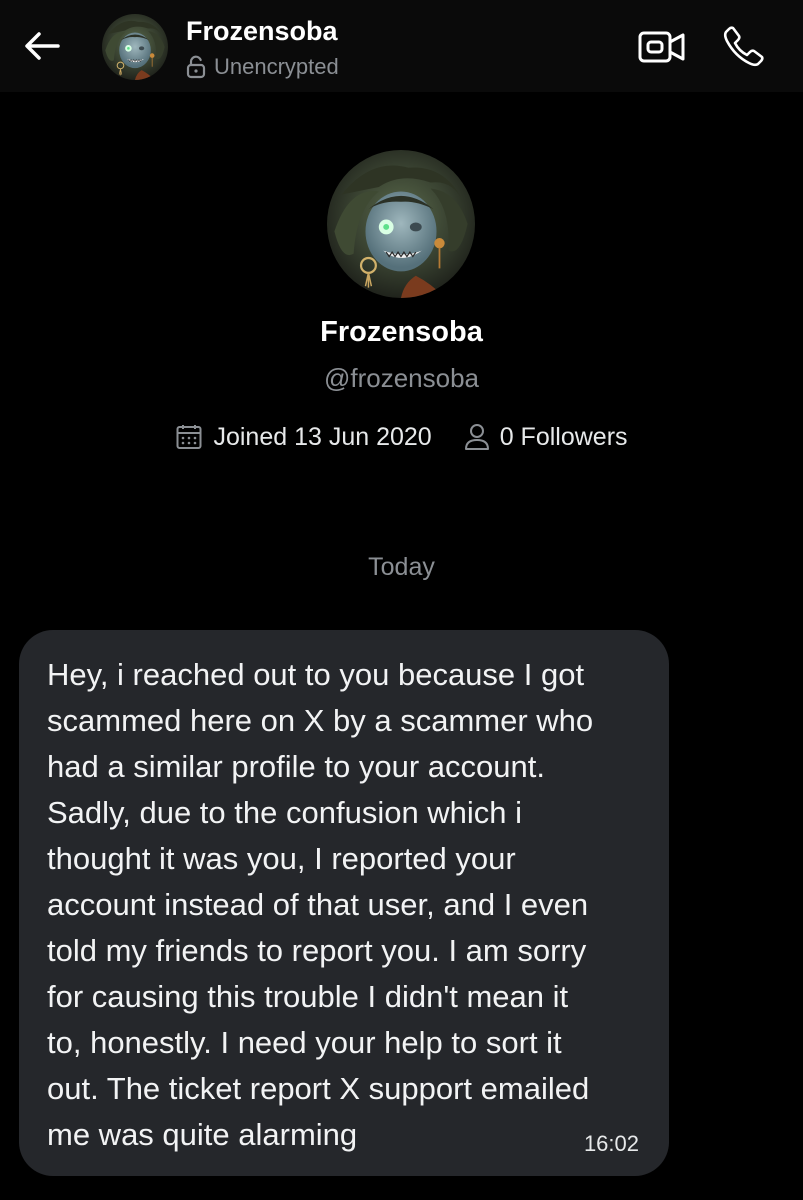 This screenshot has width=803, height=1200. I want to click on calendar-icon, so click(189, 437).